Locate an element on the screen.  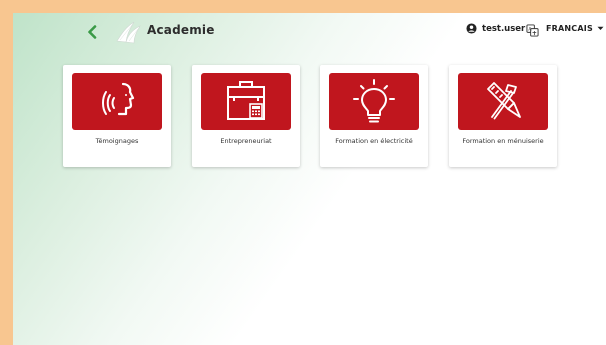
top-bar: Academie test.user A FRANCAIS is located at coordinates (309, 32).